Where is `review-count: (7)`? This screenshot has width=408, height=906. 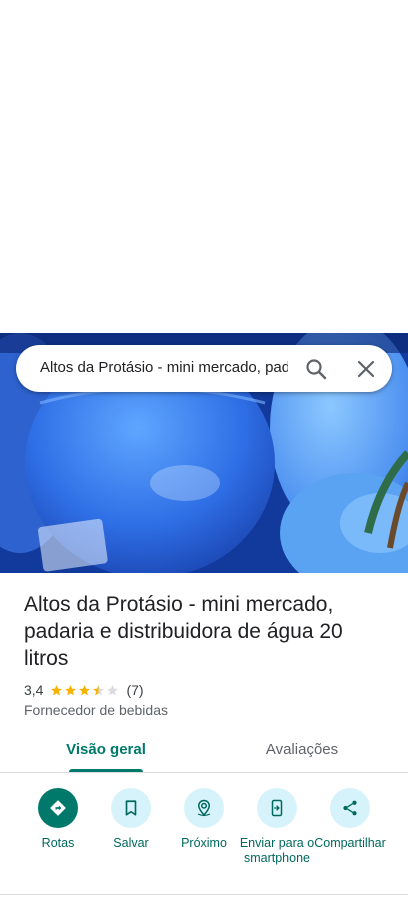 review-count: (7) is located at coordinates (134, 690).